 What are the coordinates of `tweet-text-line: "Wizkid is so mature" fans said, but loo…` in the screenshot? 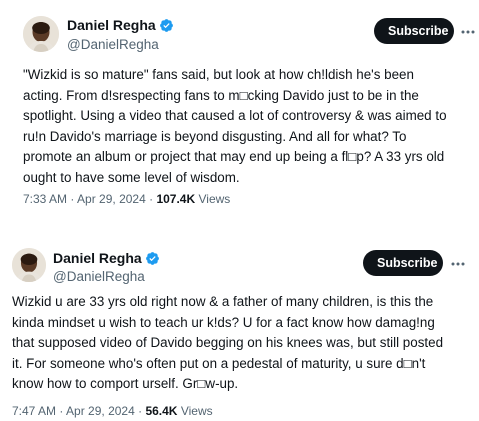 It's located at (218, 74).